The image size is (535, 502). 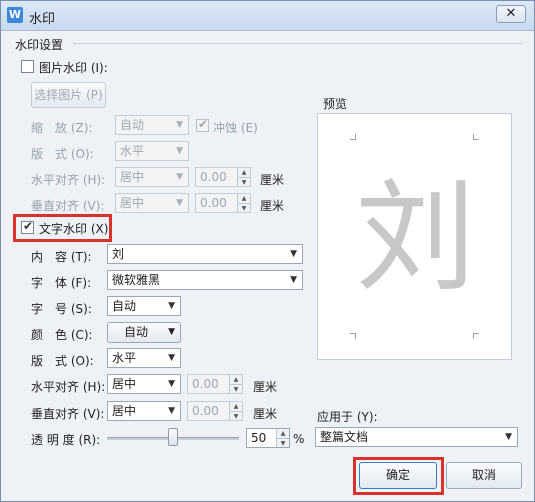 I want to click on text-halign-select: 居中 ▼, so click(x=144, y=384).